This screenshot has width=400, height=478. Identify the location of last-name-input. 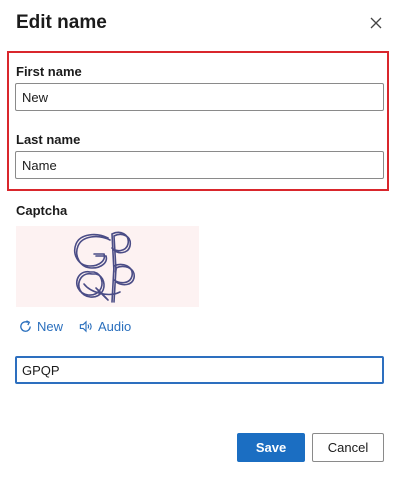
(199, 165).